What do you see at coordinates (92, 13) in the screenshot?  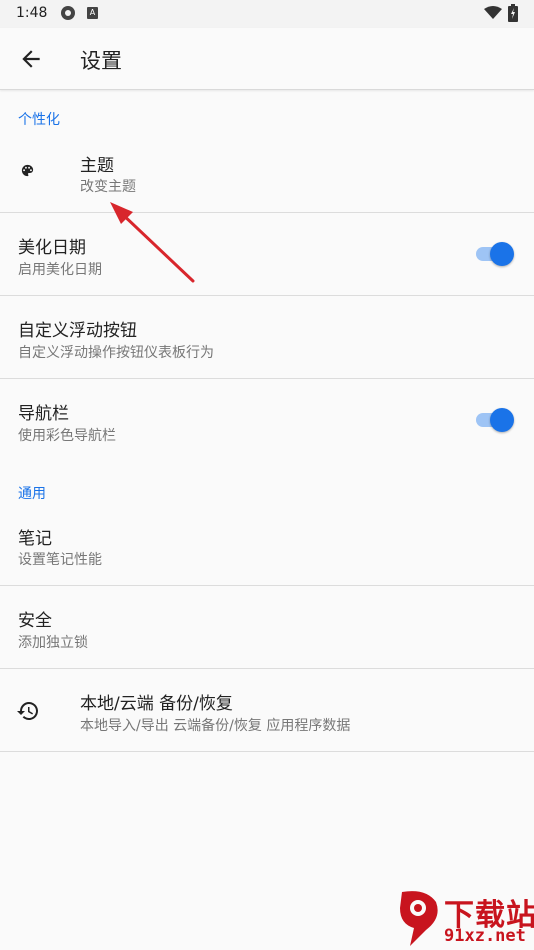 I see `a-notification-icon: A` at bounding box center [92, 13].